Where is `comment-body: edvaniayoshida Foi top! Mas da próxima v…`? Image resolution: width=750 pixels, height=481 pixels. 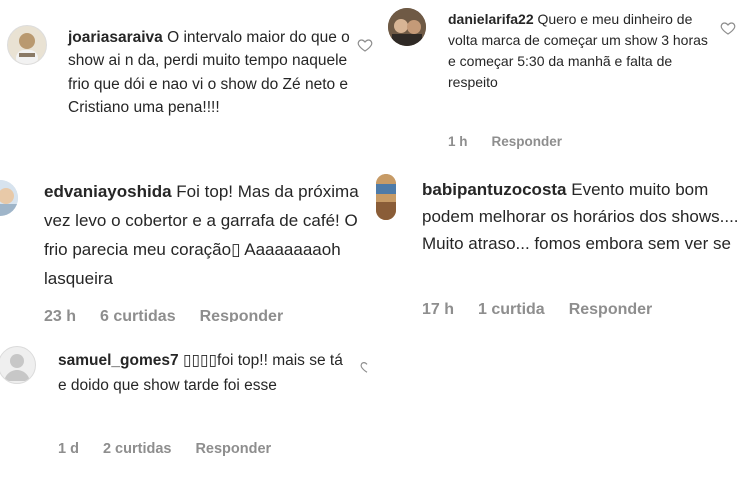
comment-body: edvaniayoshida Foi top! Mas da próxima v… is located at coordinates (206, 235).